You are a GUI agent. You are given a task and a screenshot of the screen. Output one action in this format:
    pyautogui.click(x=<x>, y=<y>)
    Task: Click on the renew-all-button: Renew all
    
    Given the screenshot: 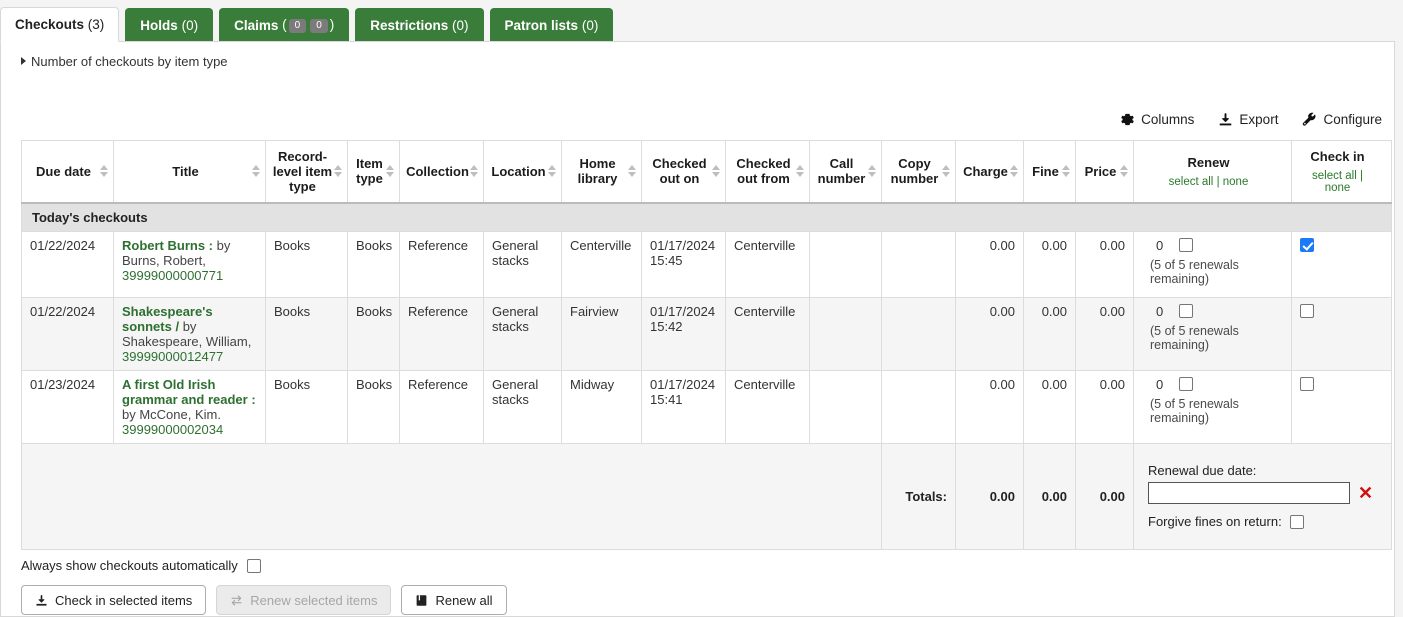 What is the action you would take?
    pyautogui.click(x=454, y=600)
    